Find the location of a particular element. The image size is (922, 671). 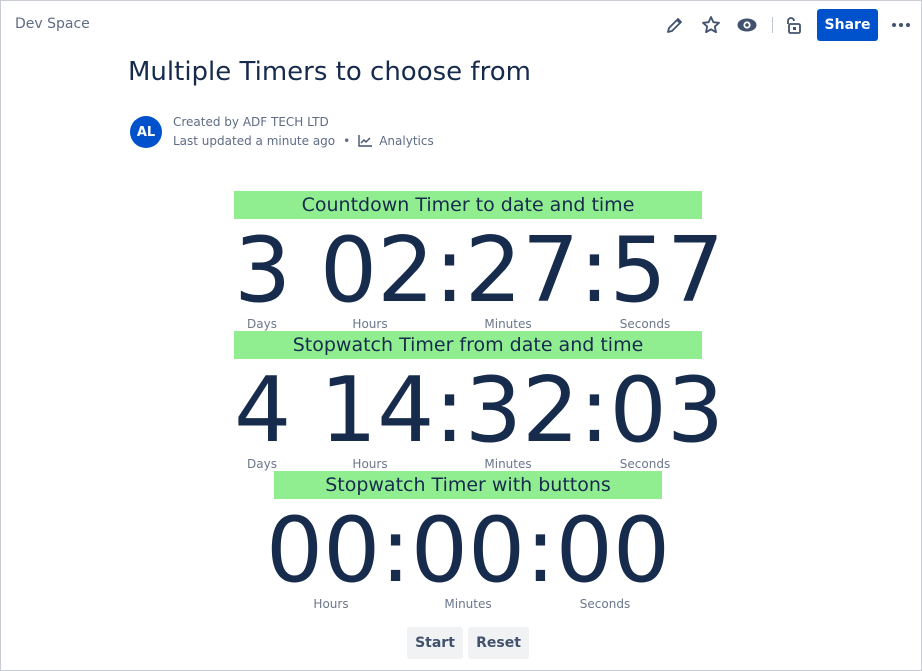

watch-icon is located at coordinates (747, 25).